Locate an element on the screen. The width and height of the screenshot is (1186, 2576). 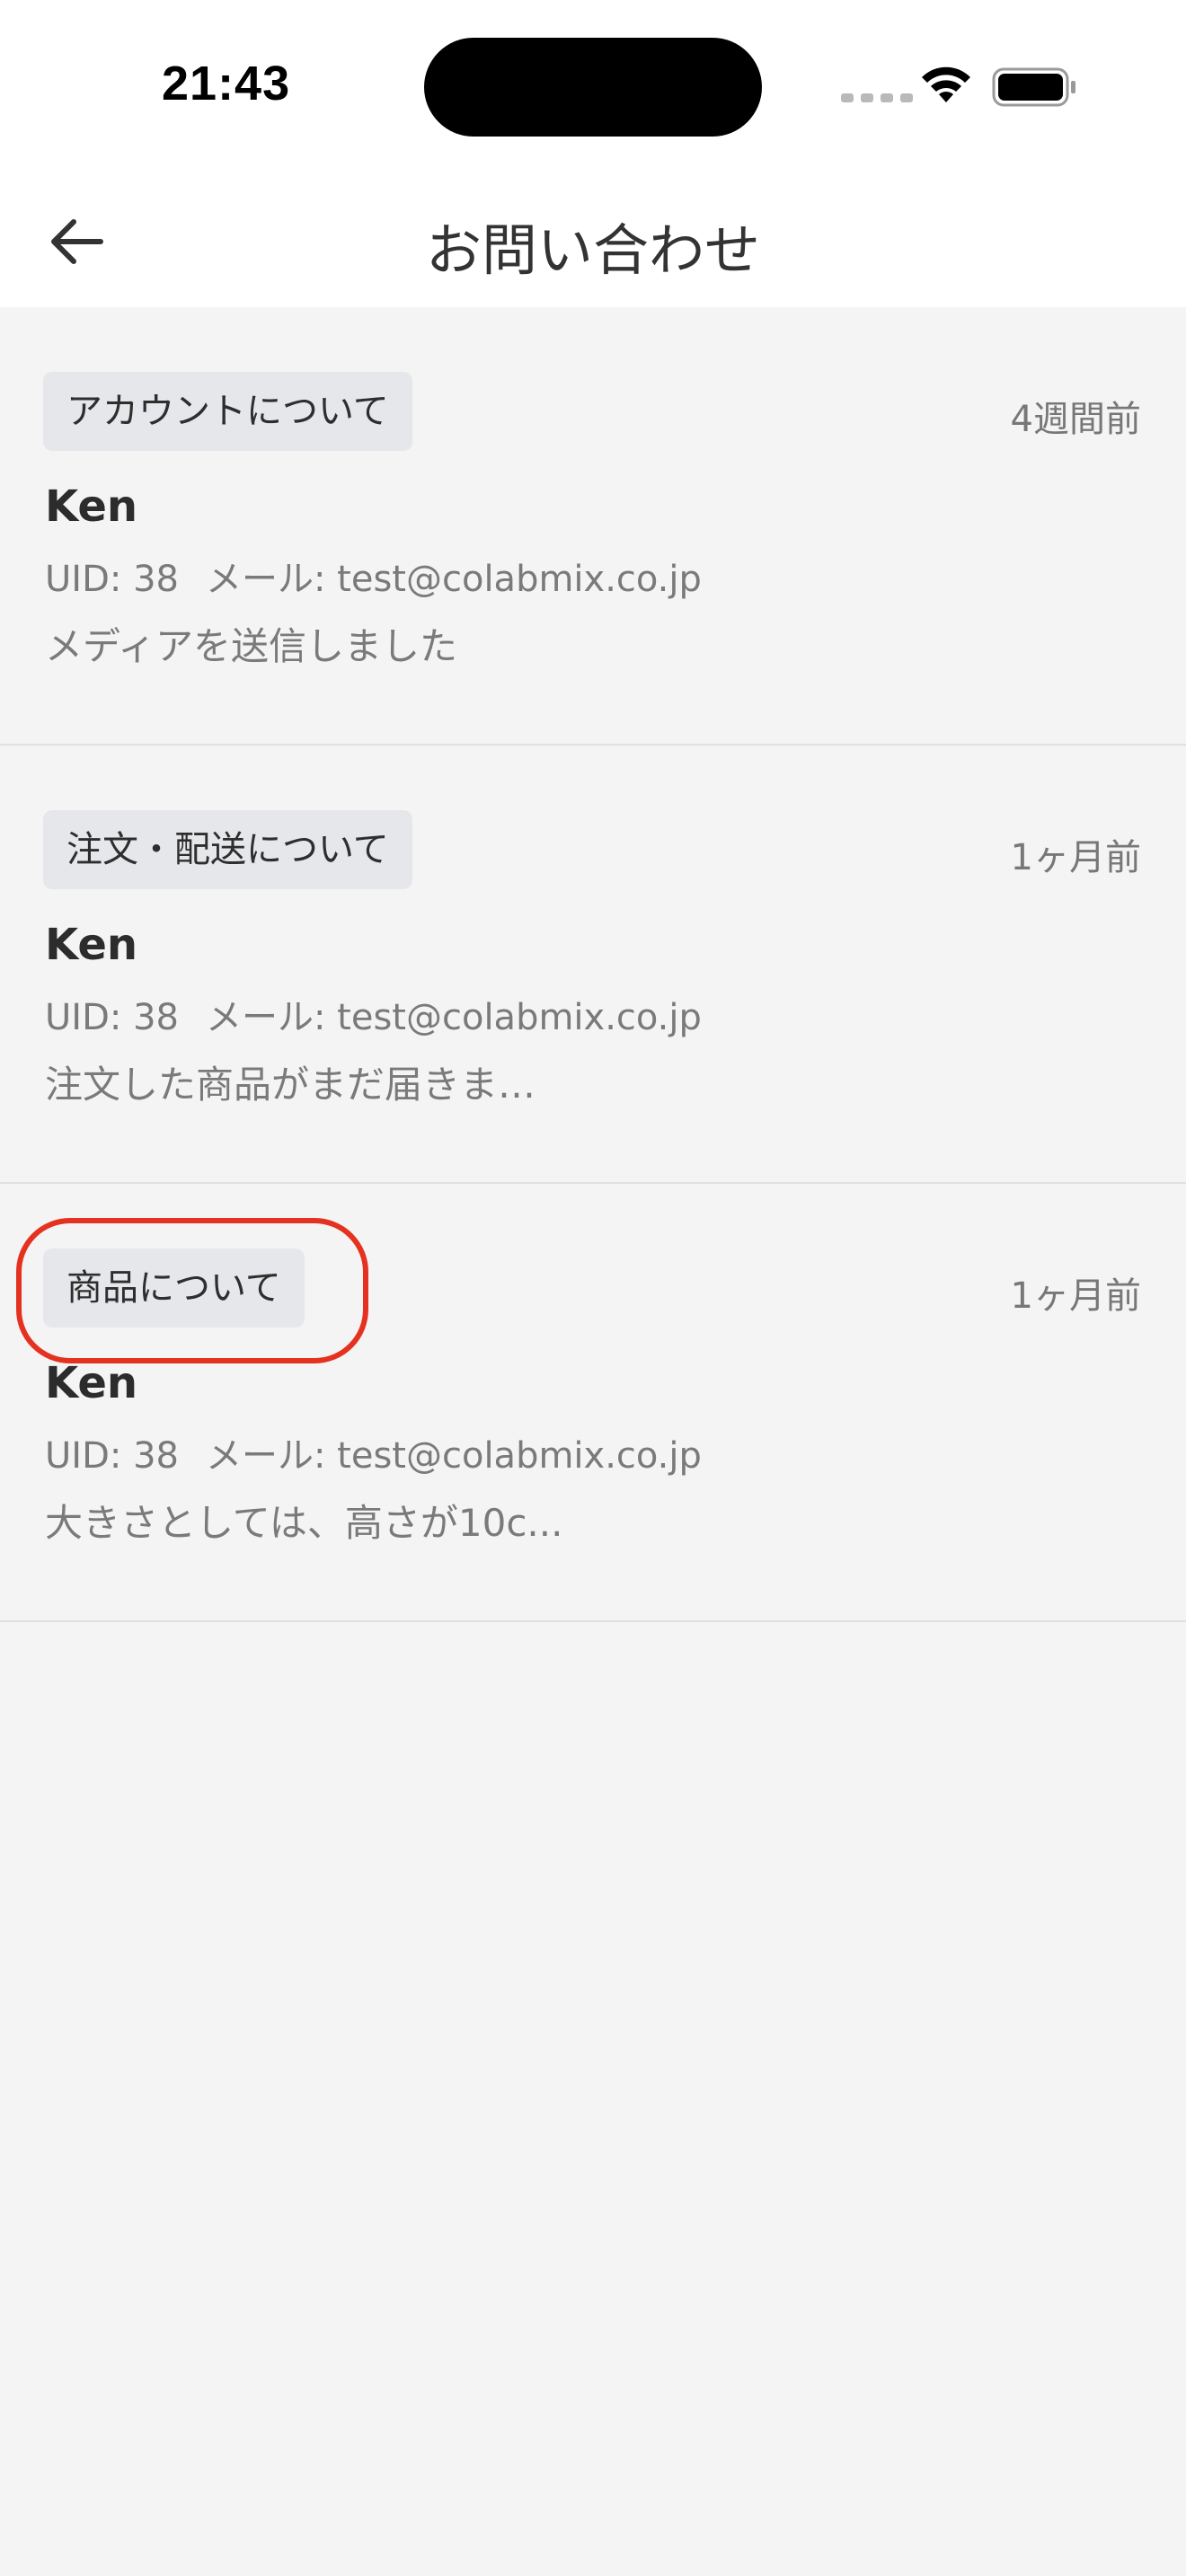
wifi-icon is located at coordinates (946, 87).